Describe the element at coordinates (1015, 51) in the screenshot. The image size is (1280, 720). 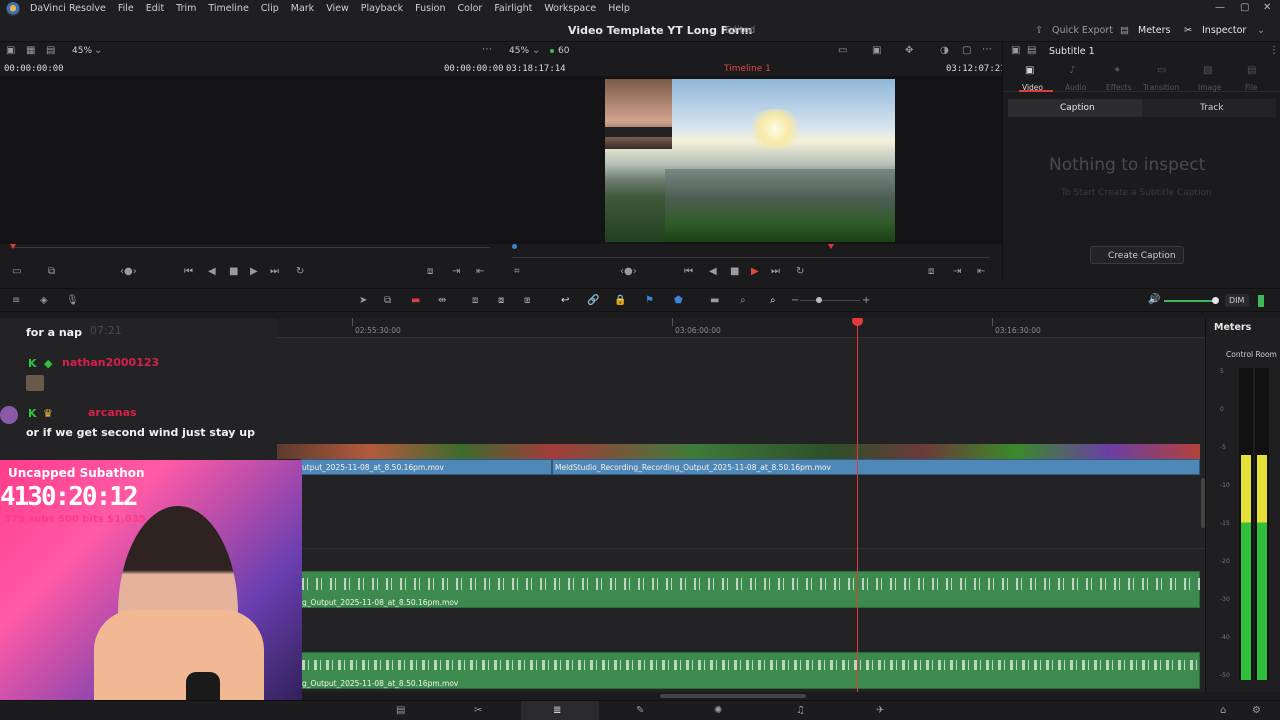
I see `panel-icon: ▣` at that location.